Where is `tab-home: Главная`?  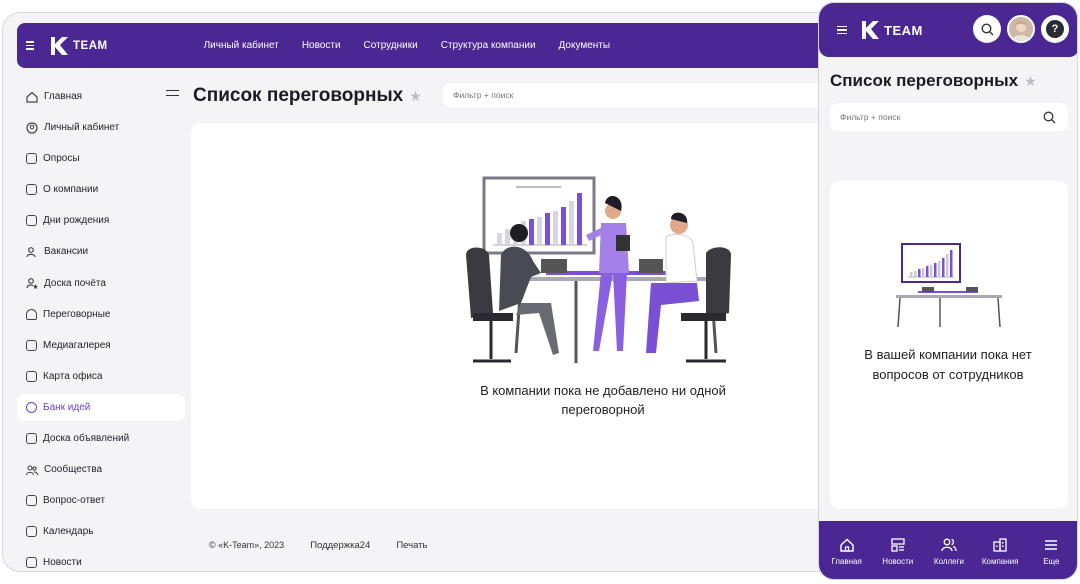 tab-home: Главная is located at coordinates (847, 550).